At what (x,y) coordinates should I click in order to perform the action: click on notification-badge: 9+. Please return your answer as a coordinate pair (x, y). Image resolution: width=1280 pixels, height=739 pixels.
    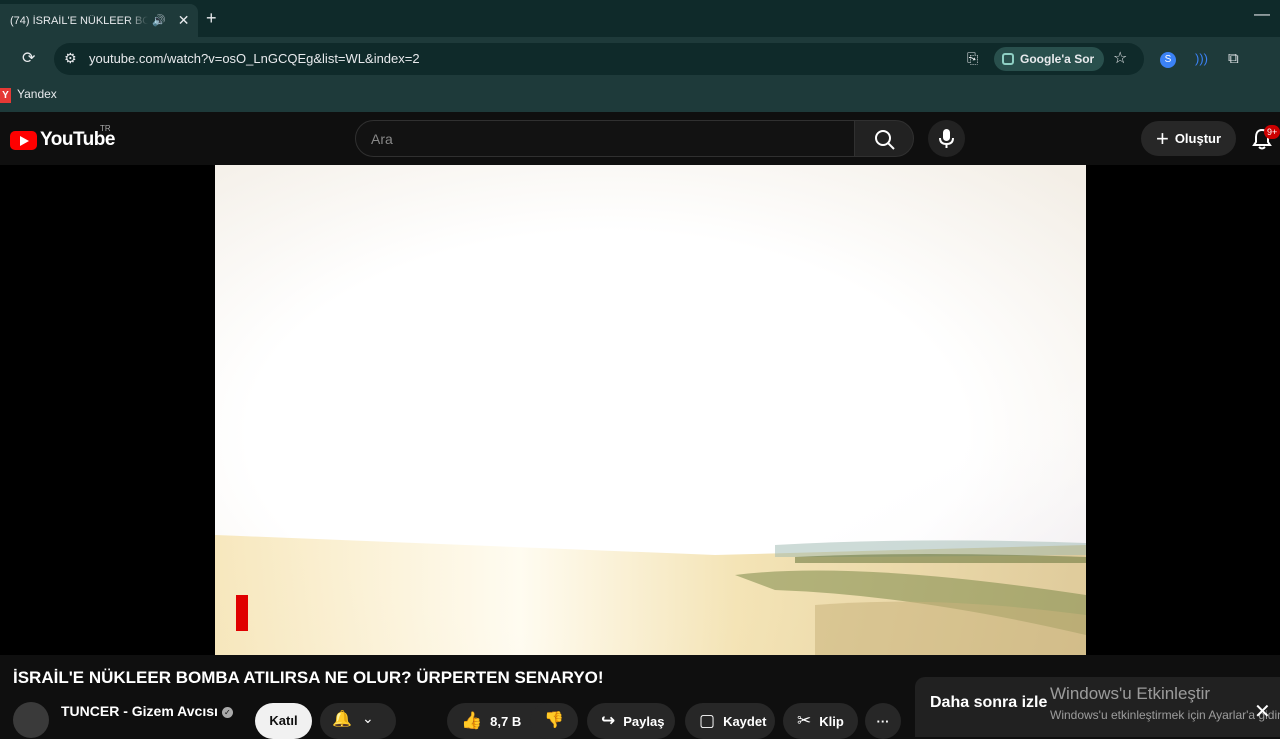
    Looking at the image, I should click on (1272, 132).